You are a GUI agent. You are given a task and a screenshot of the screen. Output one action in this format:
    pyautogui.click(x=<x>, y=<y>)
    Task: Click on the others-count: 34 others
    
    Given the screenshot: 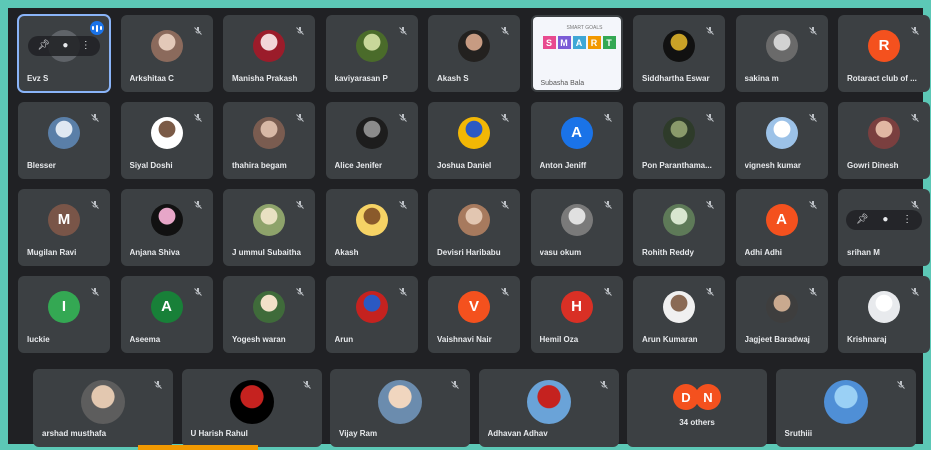 What is the action you would take?
    pyautogui.click(x=697, y=422)
    